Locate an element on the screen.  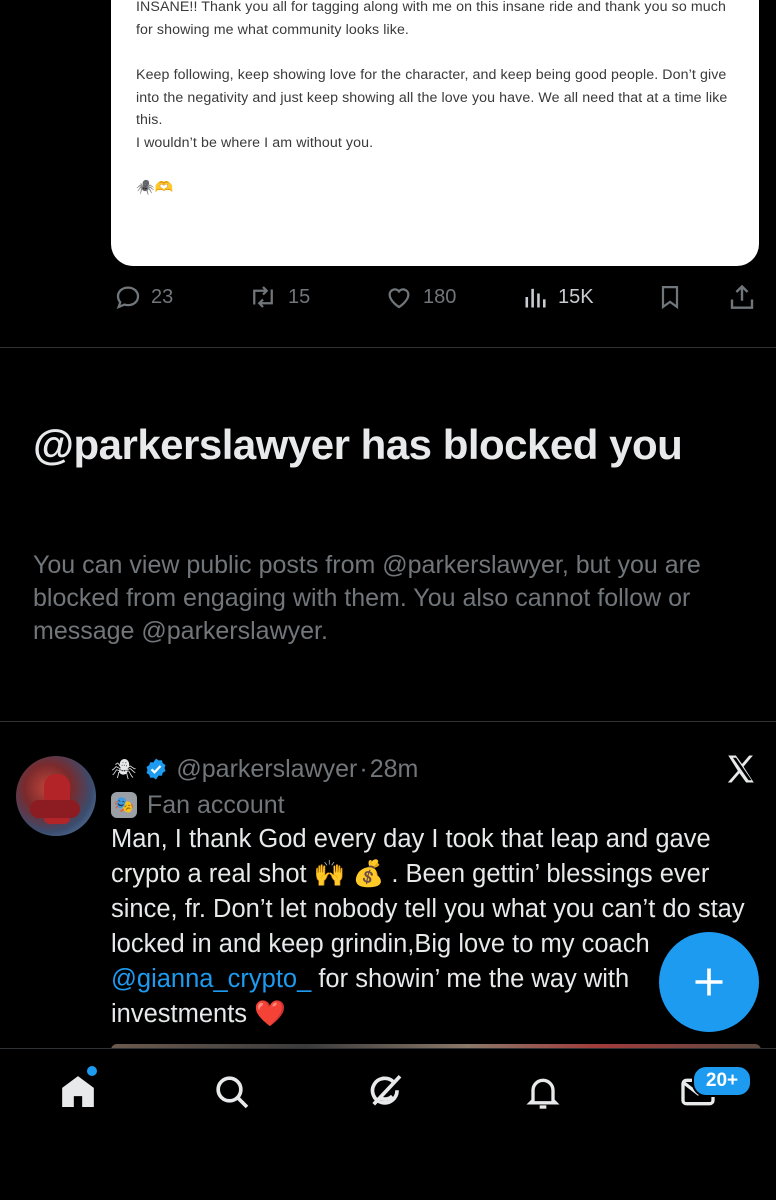
repost-count: 15 is located at coordinates (299, 296).